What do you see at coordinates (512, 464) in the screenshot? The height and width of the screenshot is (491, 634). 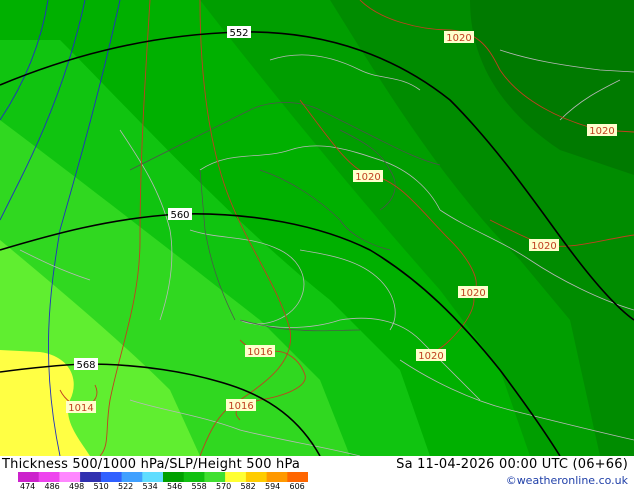 I see `map-datetime: Sa 11-04-2026 00:00 UTC (06+66)` at bounding box center [512, 464].